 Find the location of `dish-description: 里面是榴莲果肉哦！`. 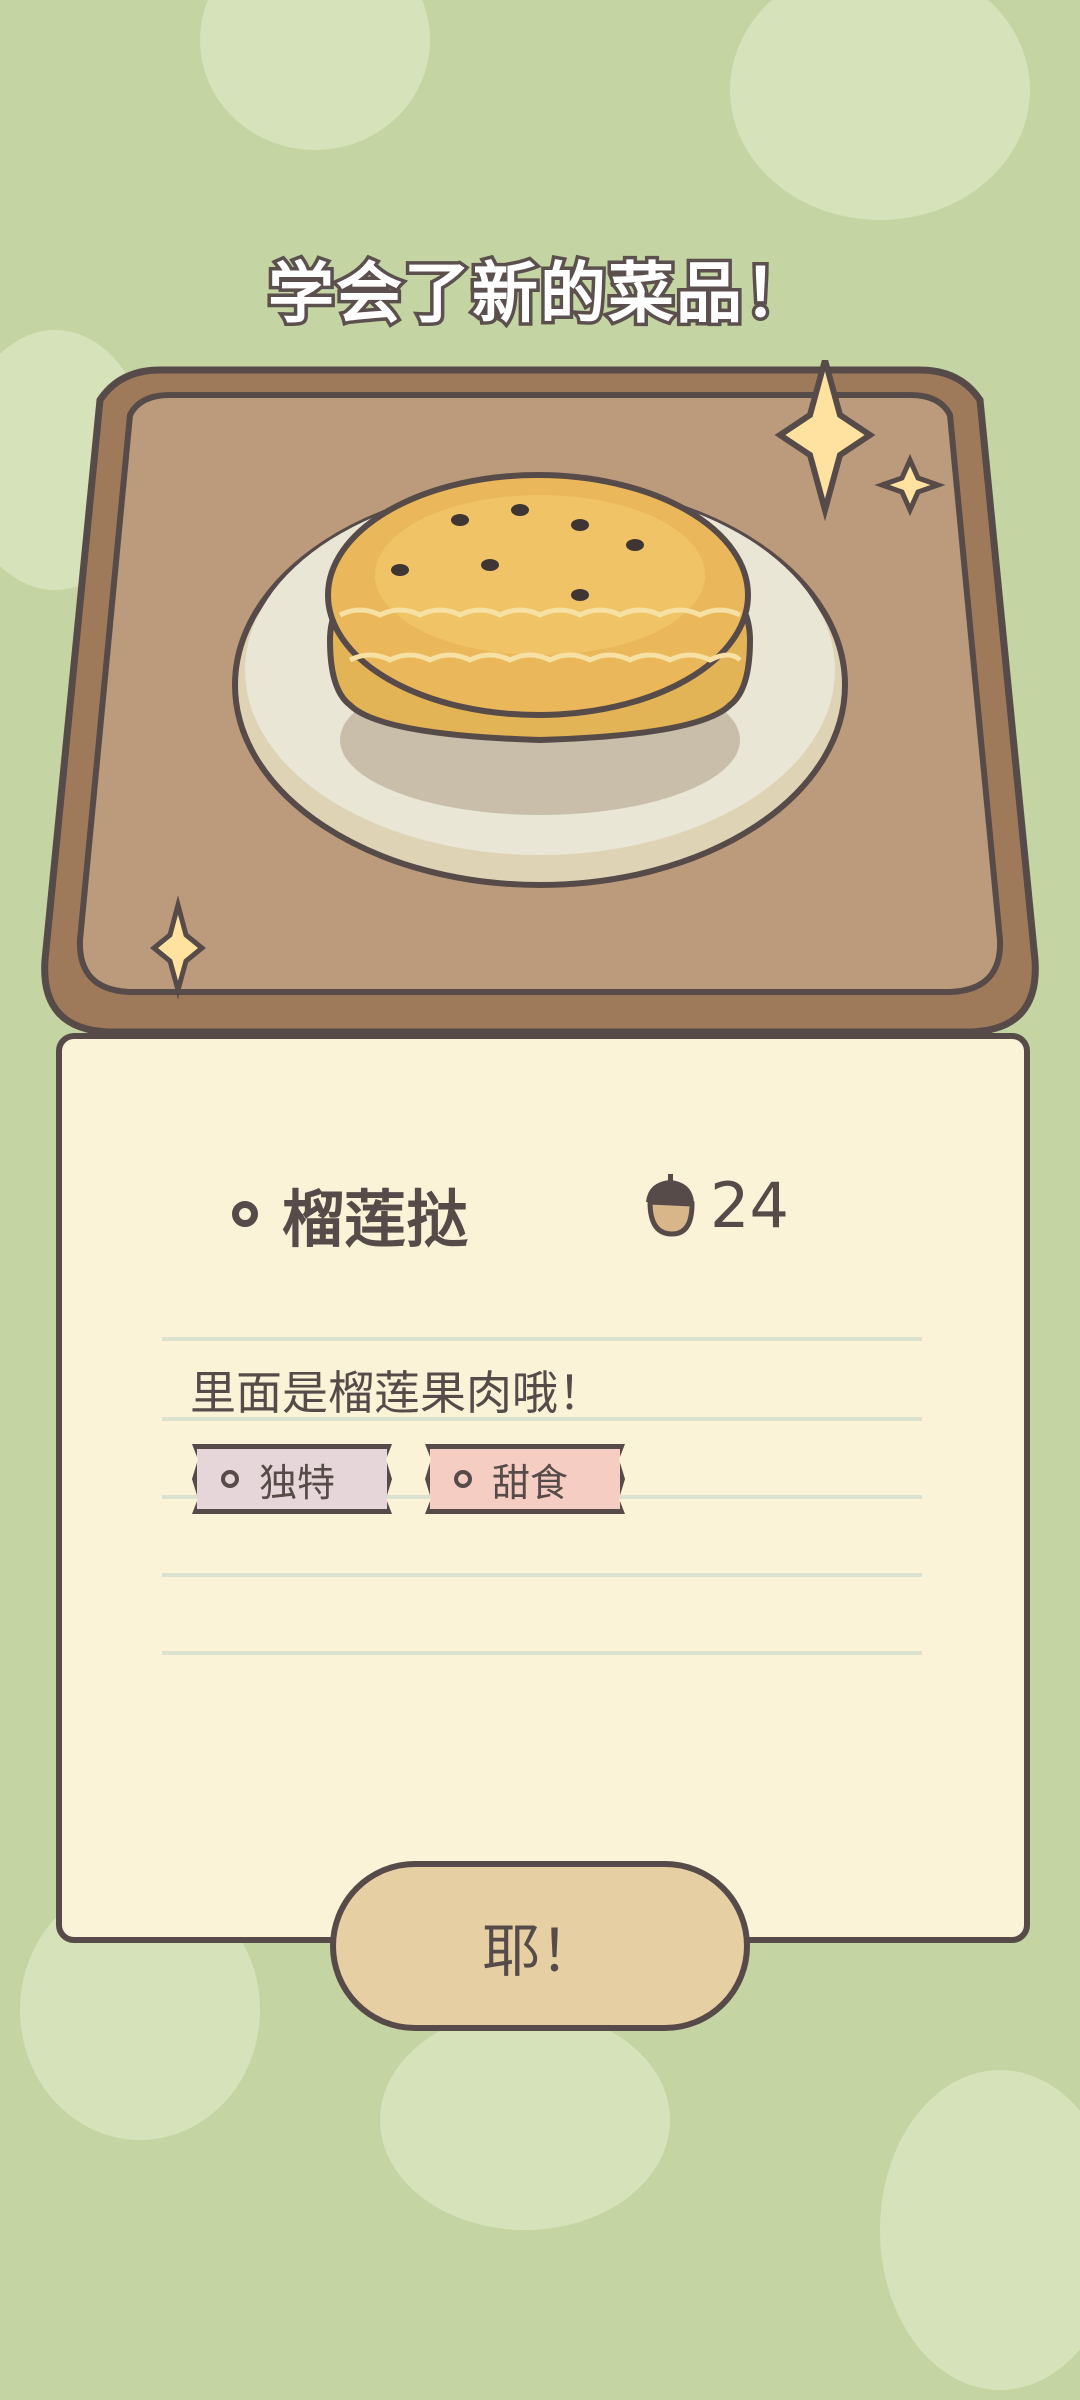

dish-description: 里面是榴莲果肉哦！ is located at coordinates (397, 1393).